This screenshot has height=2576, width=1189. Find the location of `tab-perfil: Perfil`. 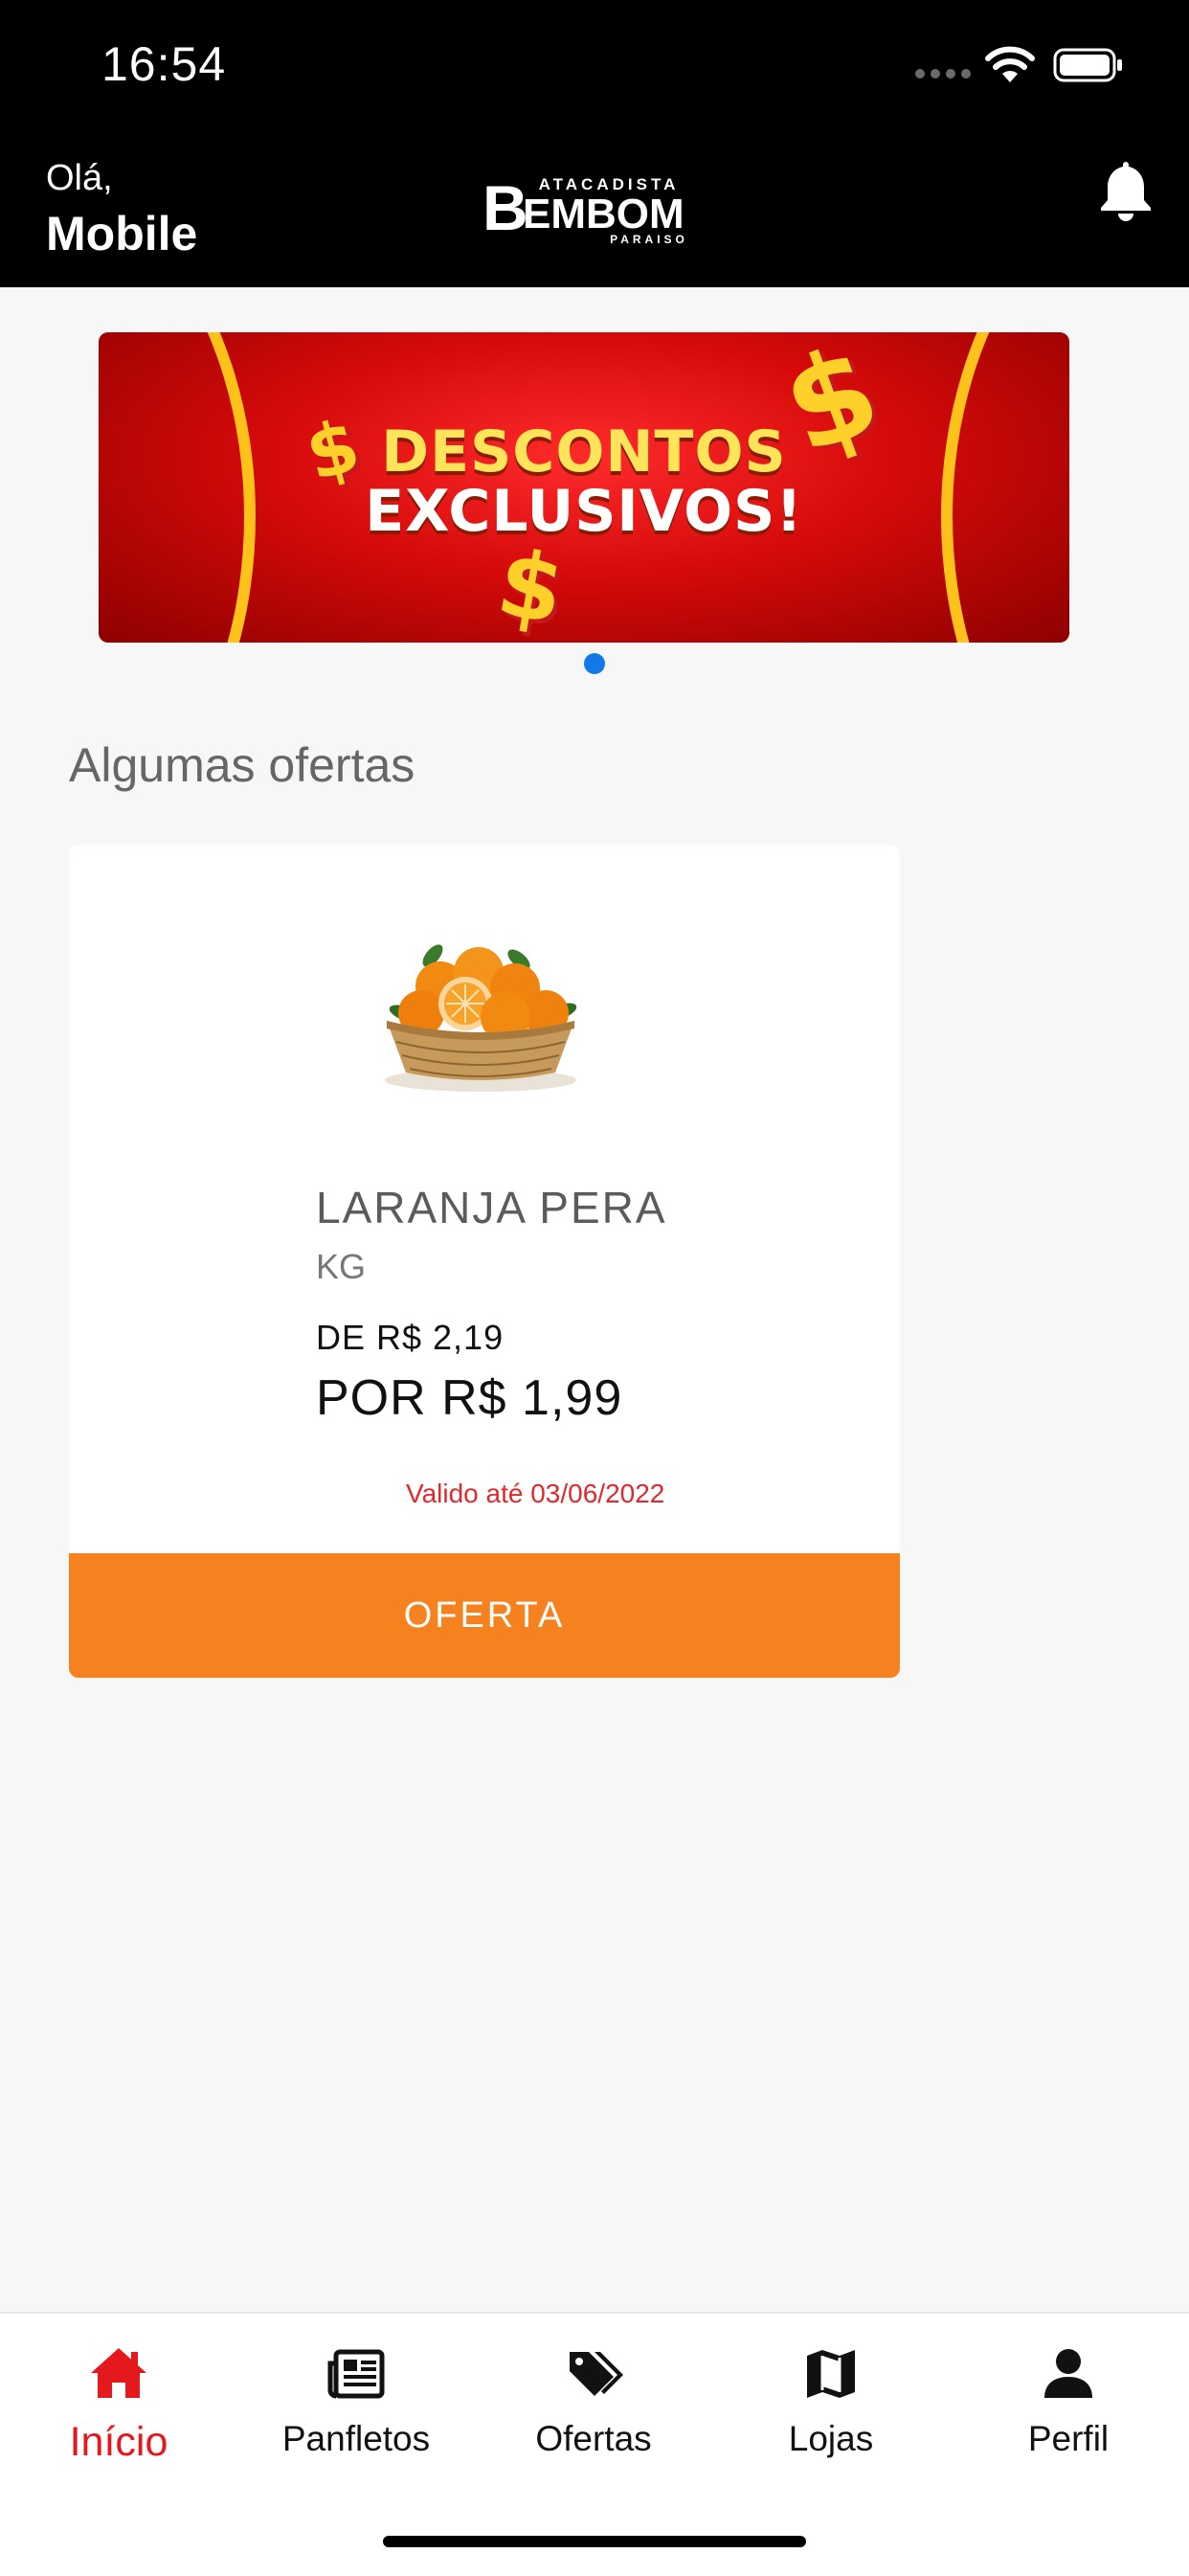

tab-perfil: Perfil is located at coordinates (1068, 2419).